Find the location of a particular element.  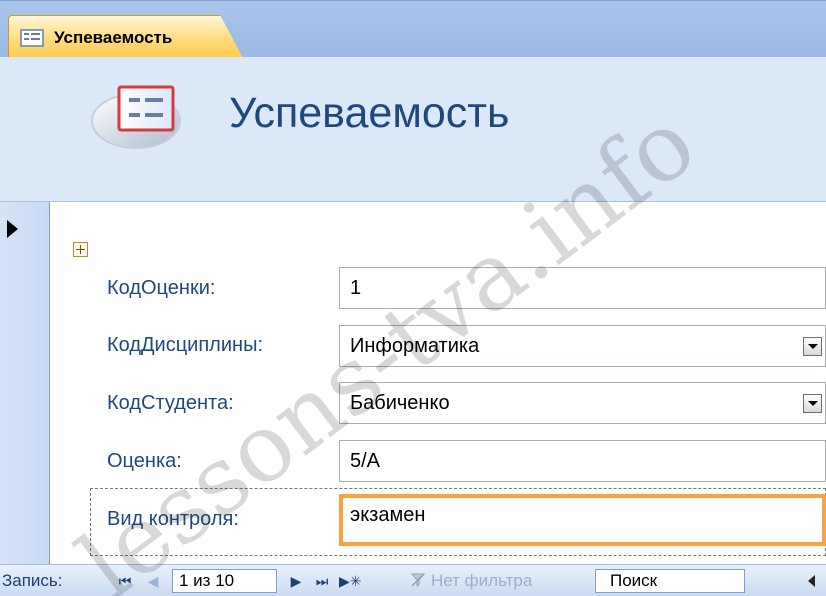

next-record-icon: ▶ is located at coordinates (296, 581).